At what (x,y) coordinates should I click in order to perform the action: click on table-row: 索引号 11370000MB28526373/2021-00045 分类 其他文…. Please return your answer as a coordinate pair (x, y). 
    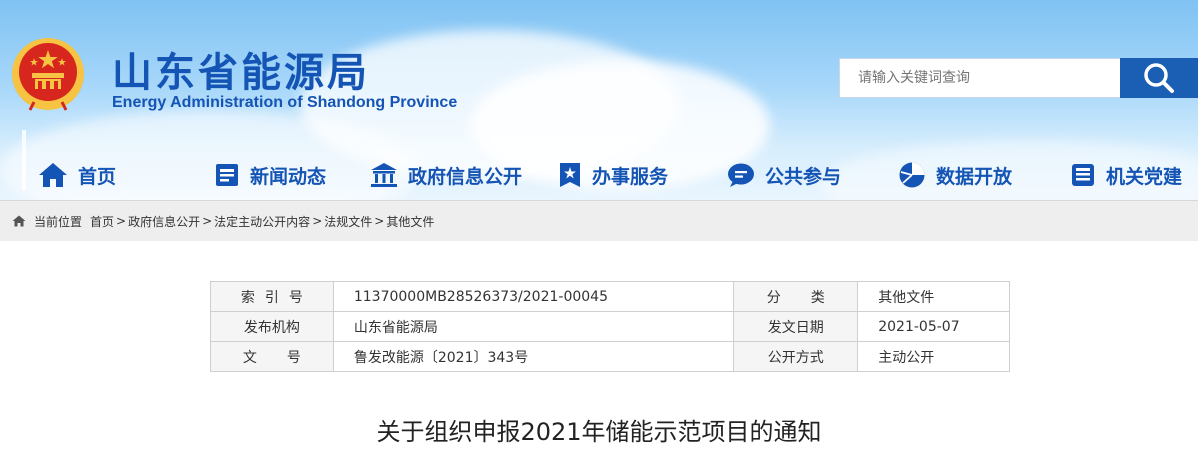
    Looking at the image, I should click on (610, 296).